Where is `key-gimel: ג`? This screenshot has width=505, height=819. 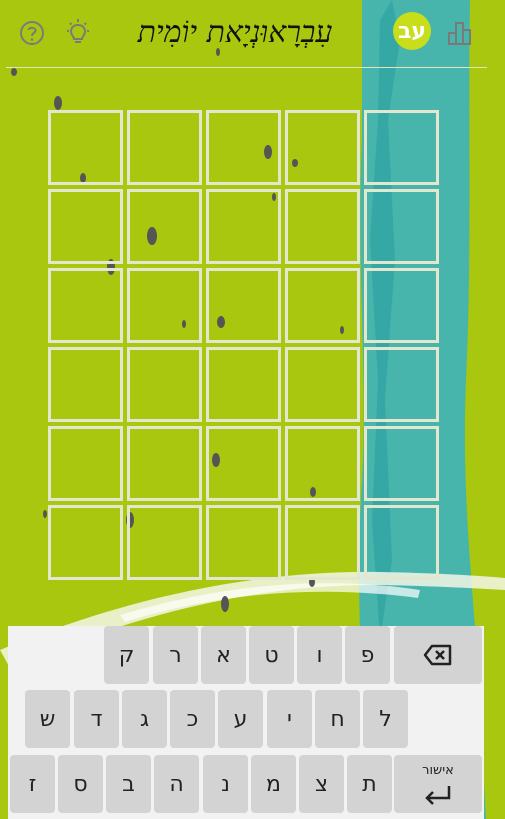 key-gimel: ג is located at coordinates (144, 719).